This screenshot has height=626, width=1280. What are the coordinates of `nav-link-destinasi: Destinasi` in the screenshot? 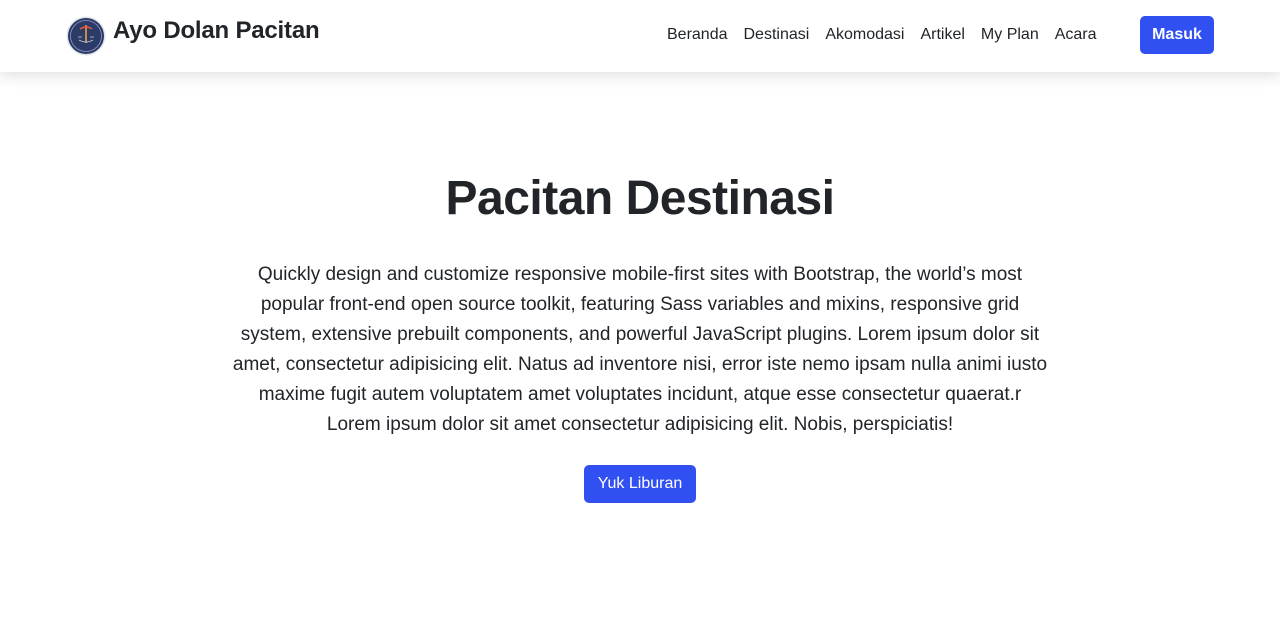 It's located at (777, 35).